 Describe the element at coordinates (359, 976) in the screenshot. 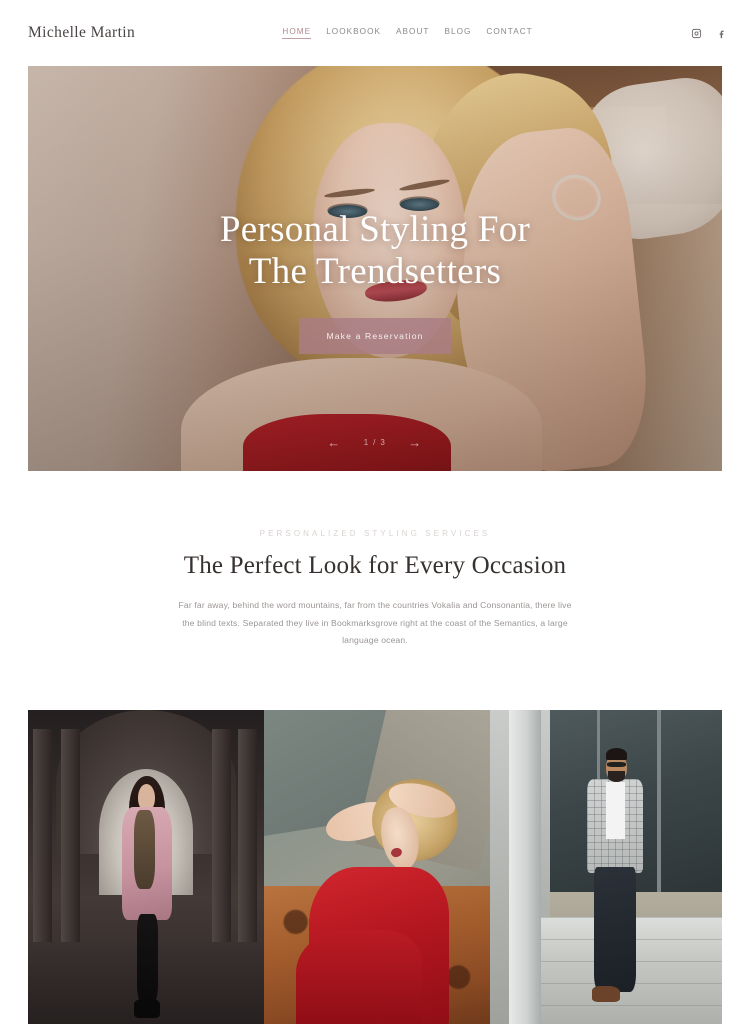

I see `gallery-2-model-dress-skirt` at that location.